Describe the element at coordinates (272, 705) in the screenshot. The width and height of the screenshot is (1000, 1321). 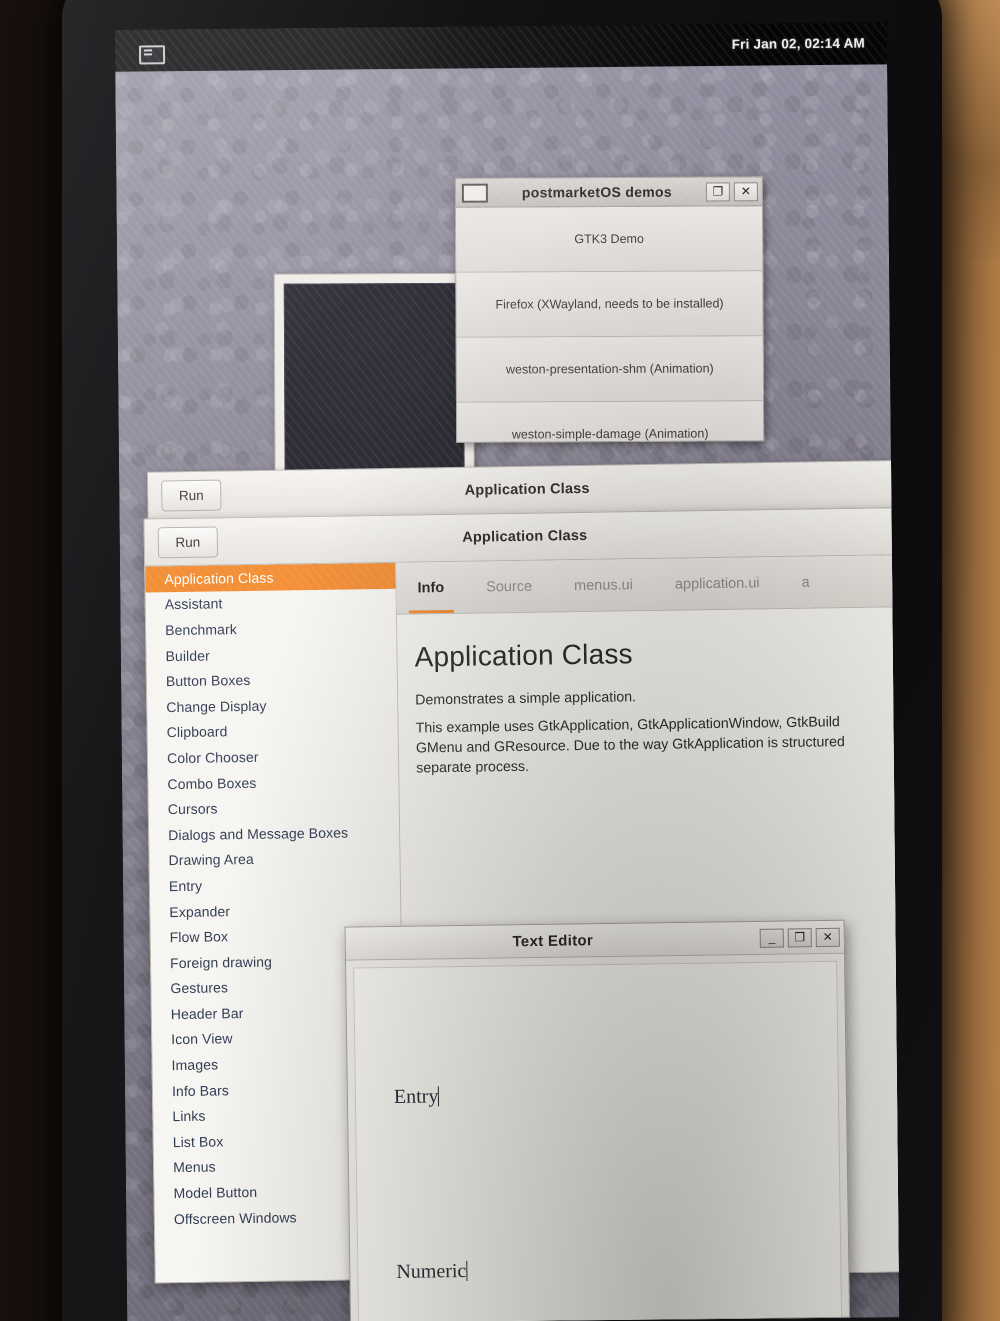
I see `sidebar-item-change-display: Change Display` at that location.